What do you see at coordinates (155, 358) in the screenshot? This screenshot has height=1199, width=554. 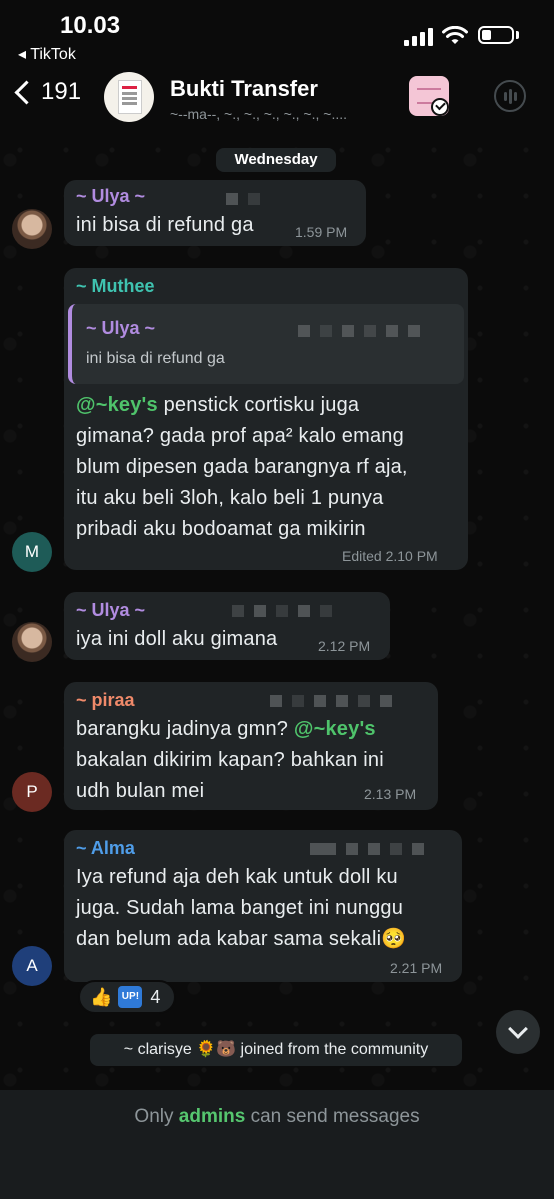 I see `quote-text: ini bisa di refund ga` at bounding box center [155, 358].